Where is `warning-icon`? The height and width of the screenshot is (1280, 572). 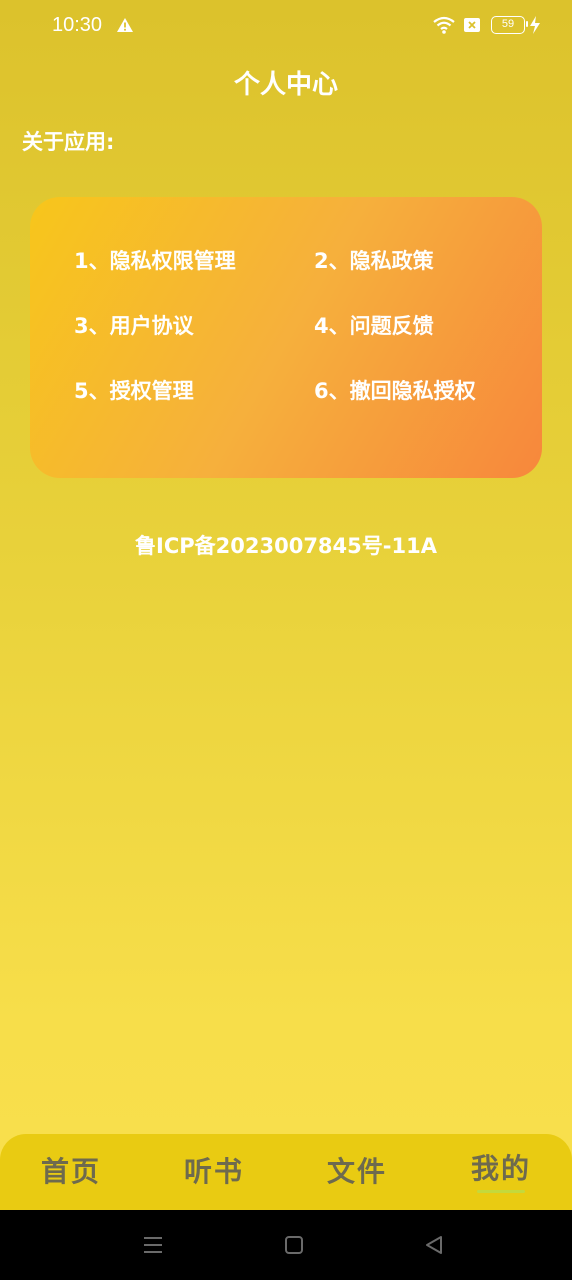
warning-icon is located at coordinates (125, 25).